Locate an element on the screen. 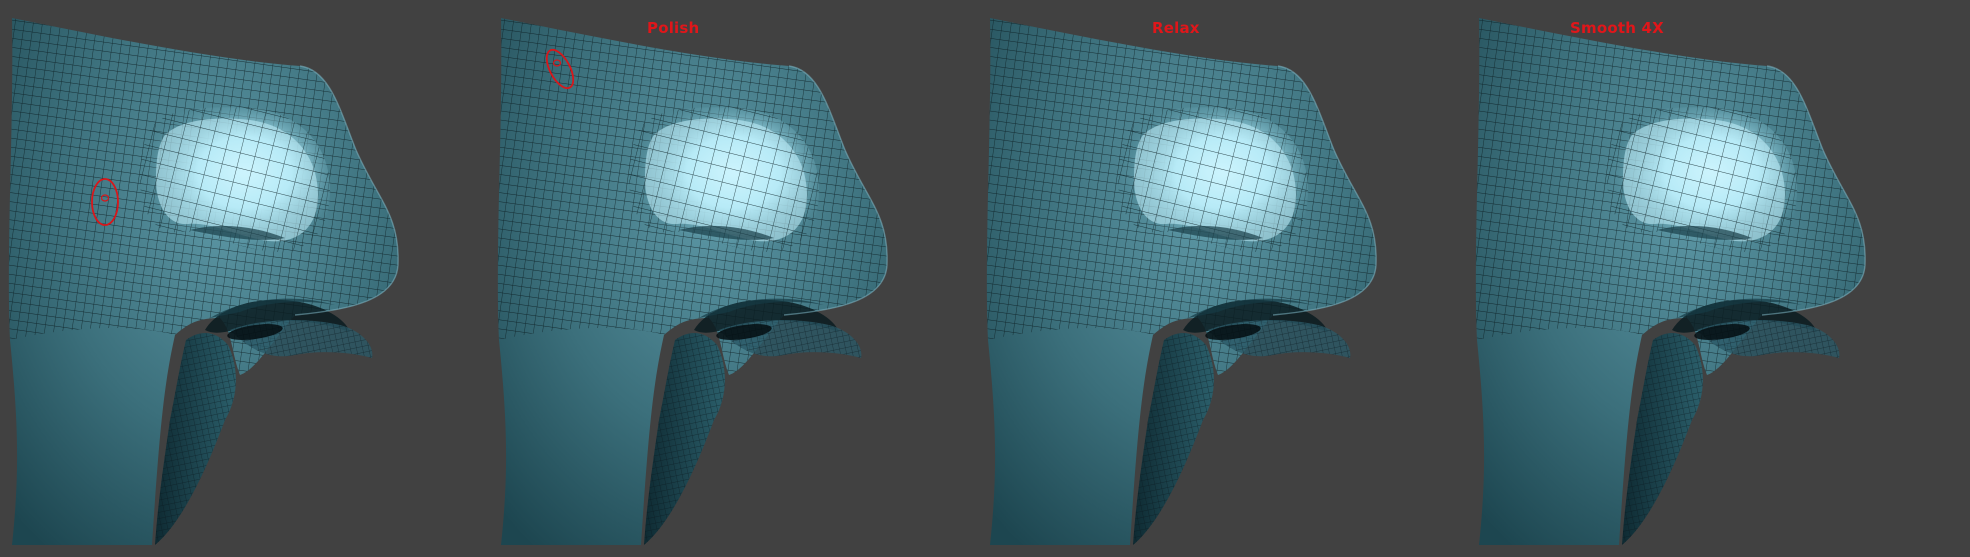 This screenshot has width=1970, height=557. label-polish: Polish is located at coordinates (673, 28).